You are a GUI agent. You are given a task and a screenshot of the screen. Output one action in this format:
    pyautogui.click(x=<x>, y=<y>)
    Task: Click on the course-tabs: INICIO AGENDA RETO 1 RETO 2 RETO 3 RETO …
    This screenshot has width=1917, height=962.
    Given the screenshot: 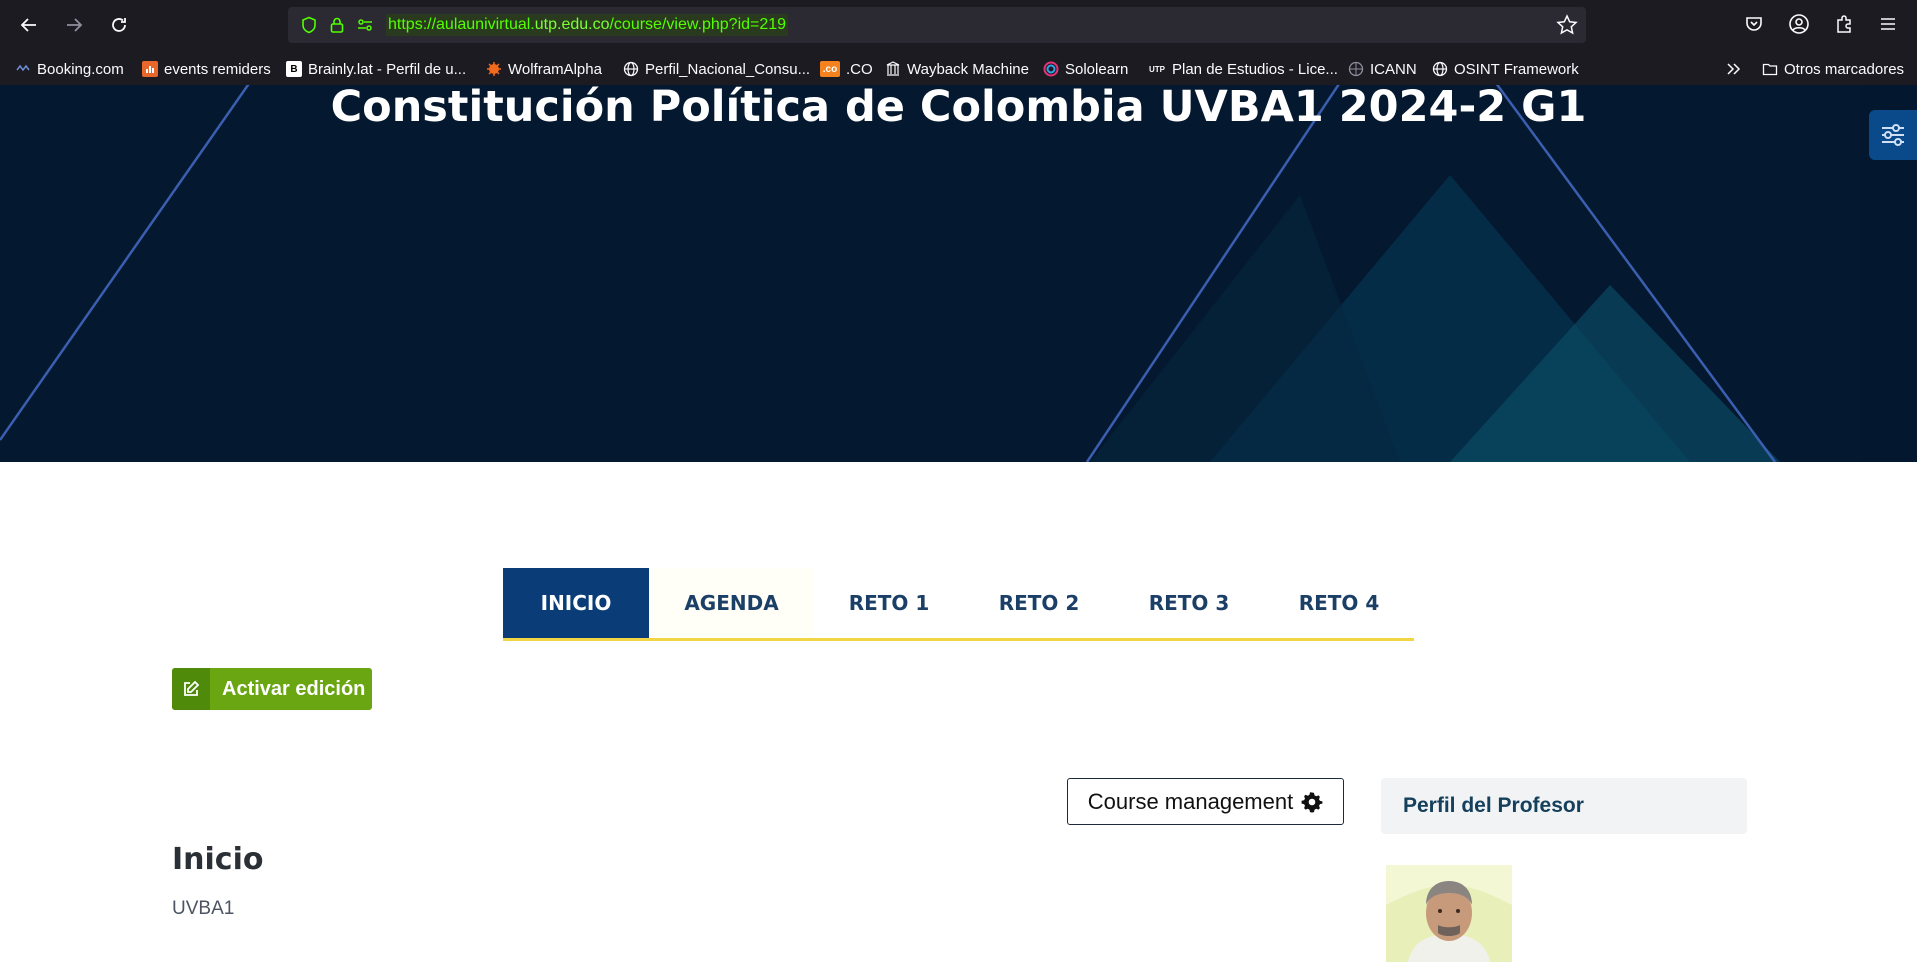 What is the action you would take?
    pyautogui.click(x=958, y=604)
    